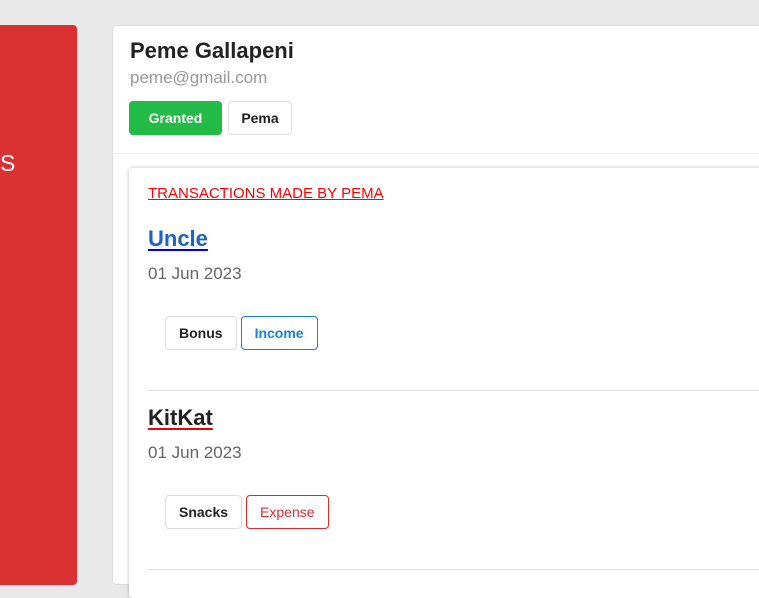 The height and width of the screenshot is (598, 759). What do you see at coordinates (175, 118) in the screenshot?
I see `granted-button: Granted` at bounding box center [175, 118].